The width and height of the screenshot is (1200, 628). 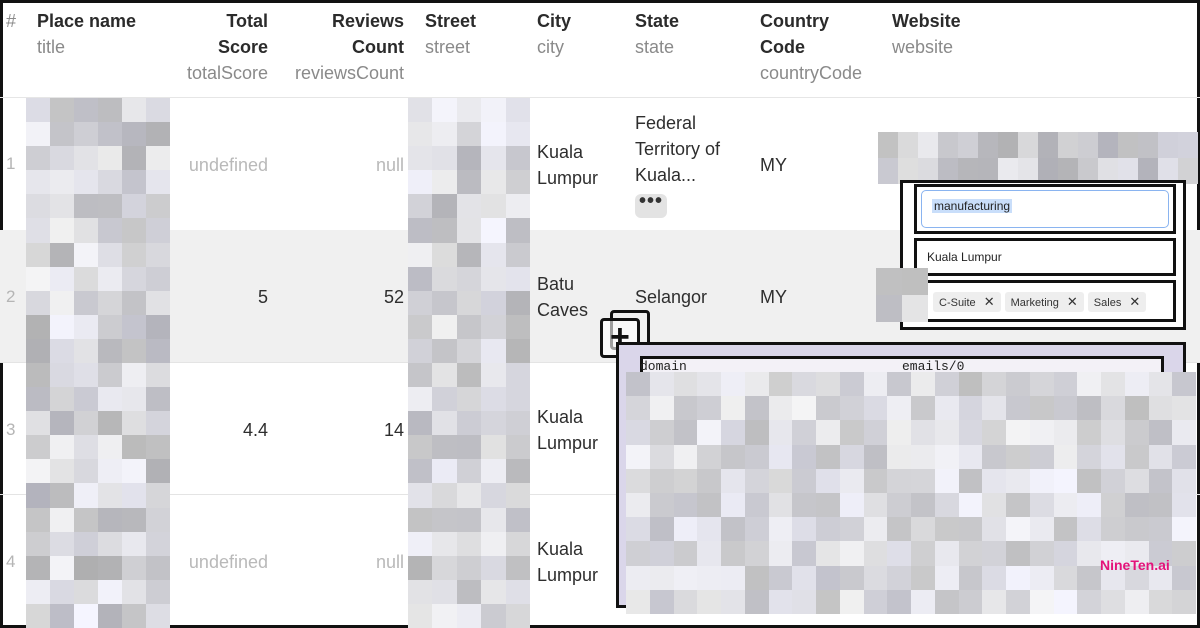 I want to click on tag-chip: Sales ✕, so click(x=1117, y=302).